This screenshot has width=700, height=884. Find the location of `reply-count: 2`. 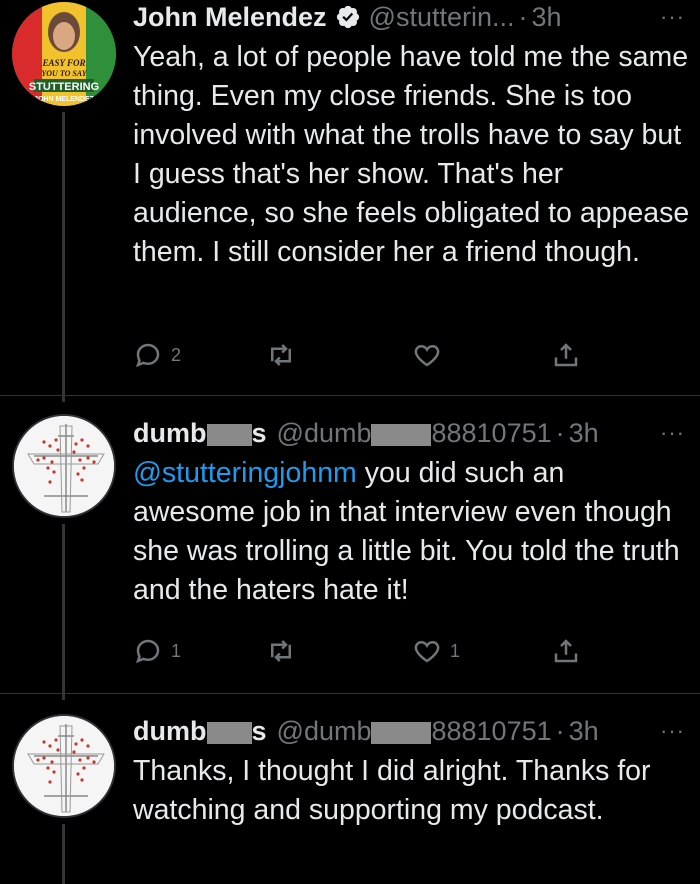

reply-count: 2 is located at coordinates (176, 354).